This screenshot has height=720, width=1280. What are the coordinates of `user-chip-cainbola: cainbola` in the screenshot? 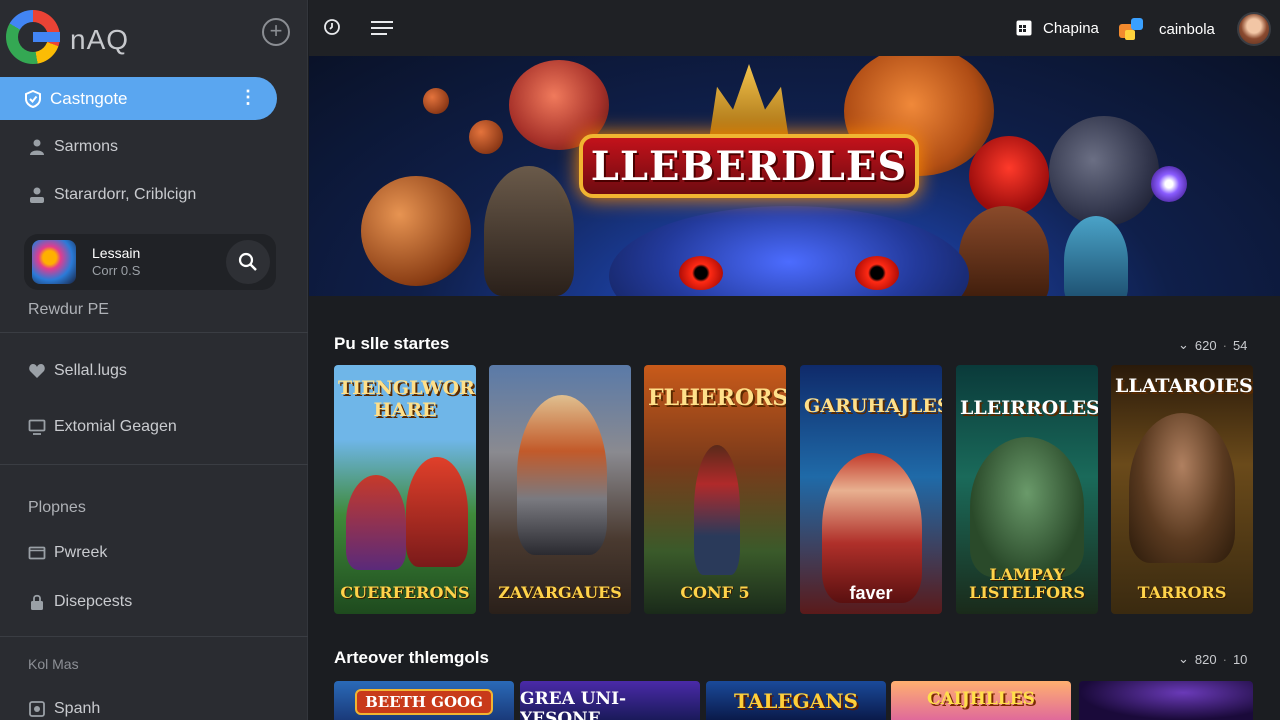 It's located at (1167, 29).